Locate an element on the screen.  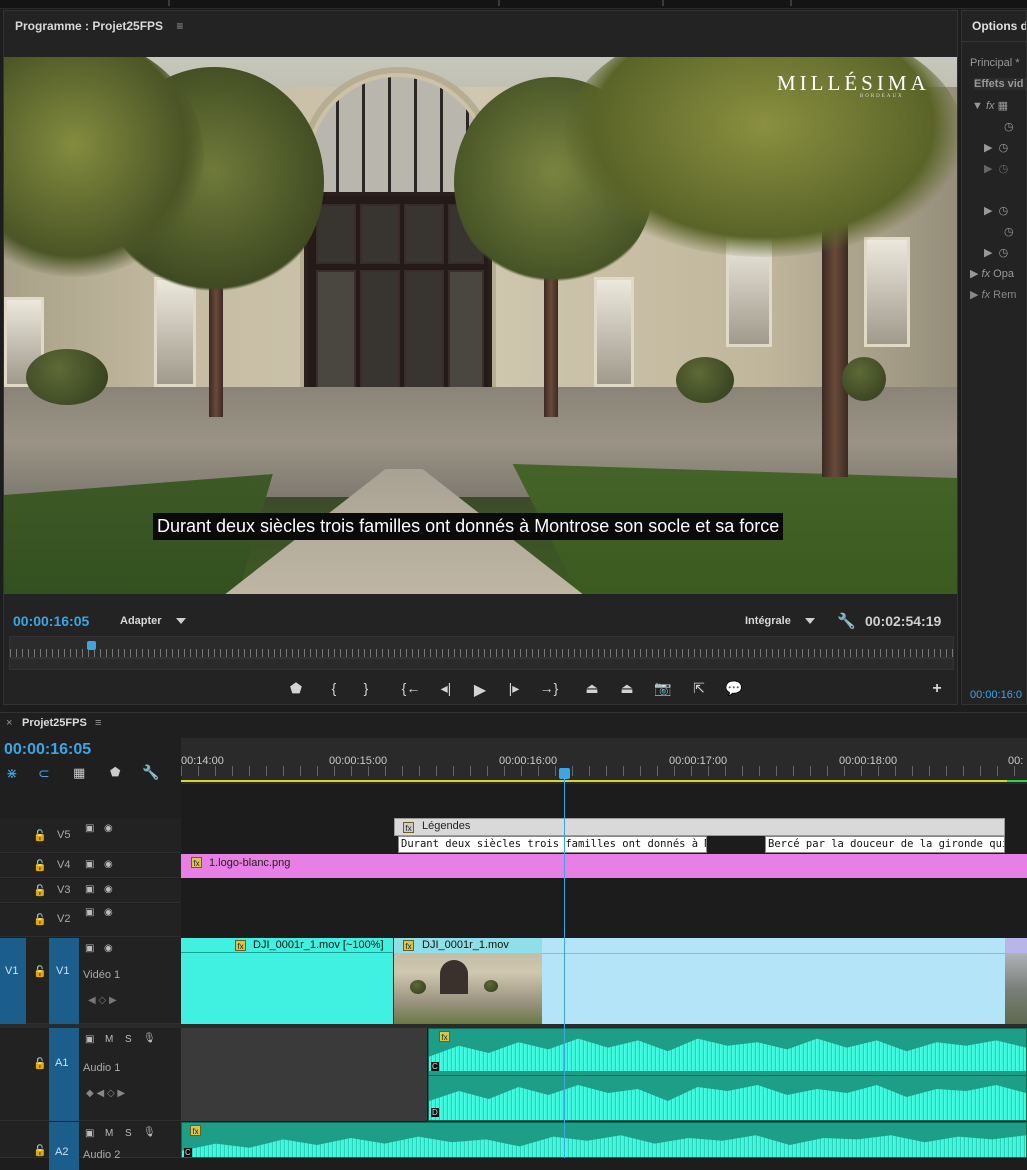
close-icon: × is located at coordinates (9, 723).